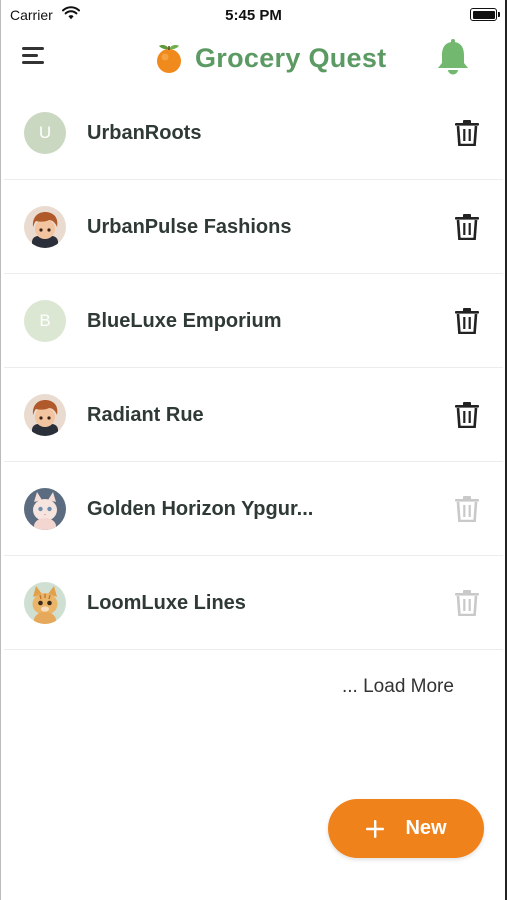 This screenshot has height=900, width=507. What do you see at coordinates (398, 687) in the screenshot?
I see `load-more-link: ... Load More` at bounding box center [398, 687].